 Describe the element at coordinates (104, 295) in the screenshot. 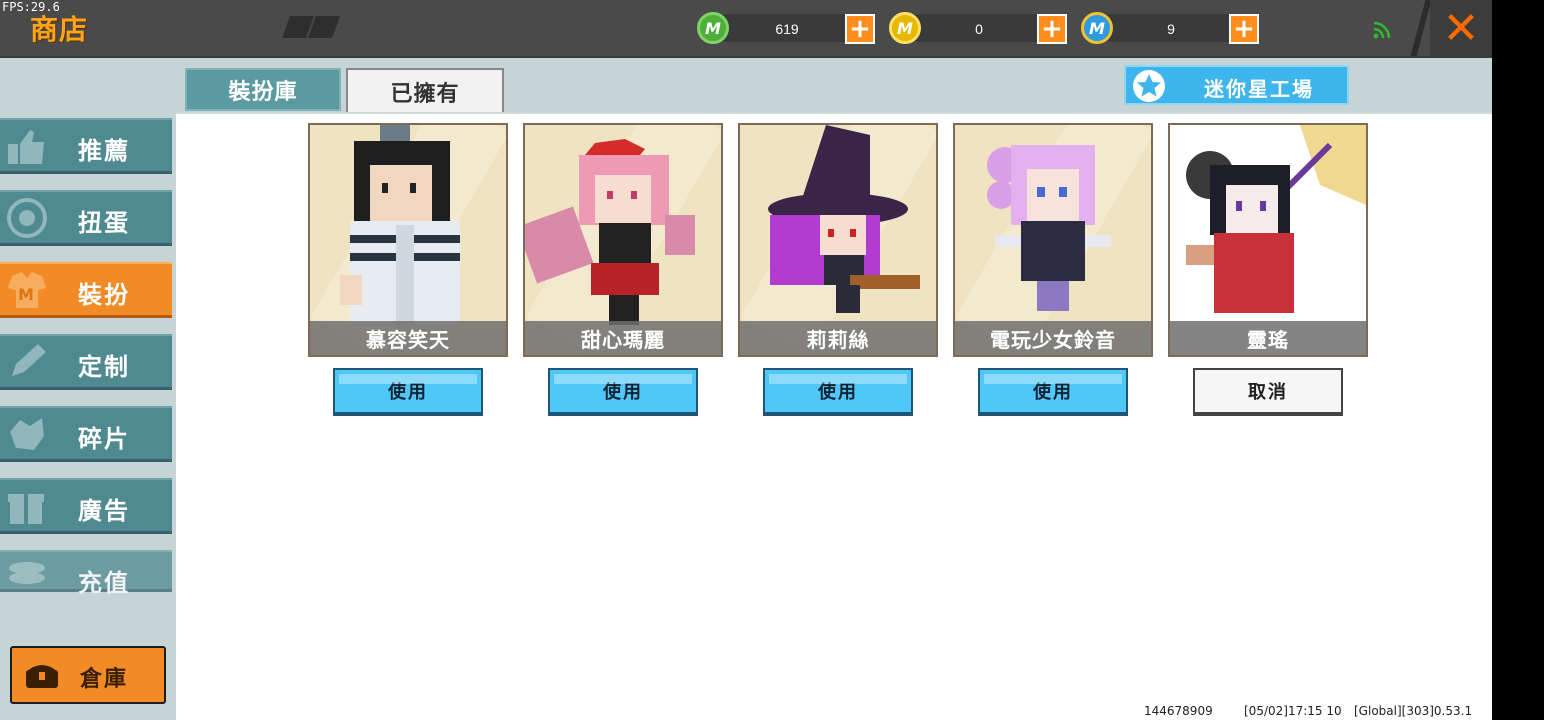

I see `sidebar-item-label: 裝扮` at that location.